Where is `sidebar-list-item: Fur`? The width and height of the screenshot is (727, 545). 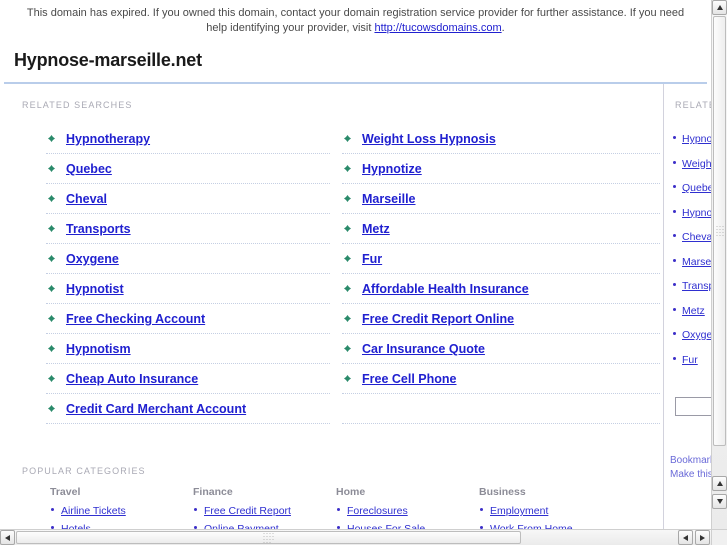
sidebar-list-item: Fur is located at coordinates (690, 359).